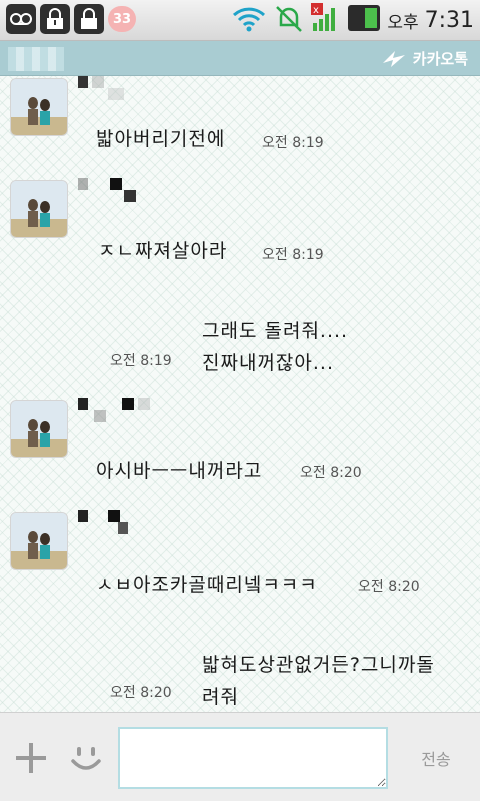 The width and height of the screenshot is (480, 801). I want to click on wifi-icon, so click(249, 20).